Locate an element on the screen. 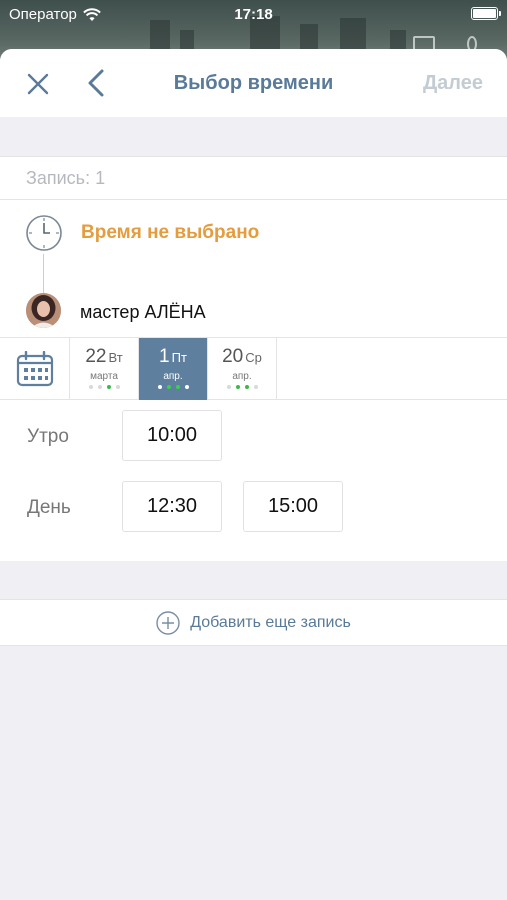  add-circle-icon is located at coordinates (168, 622).